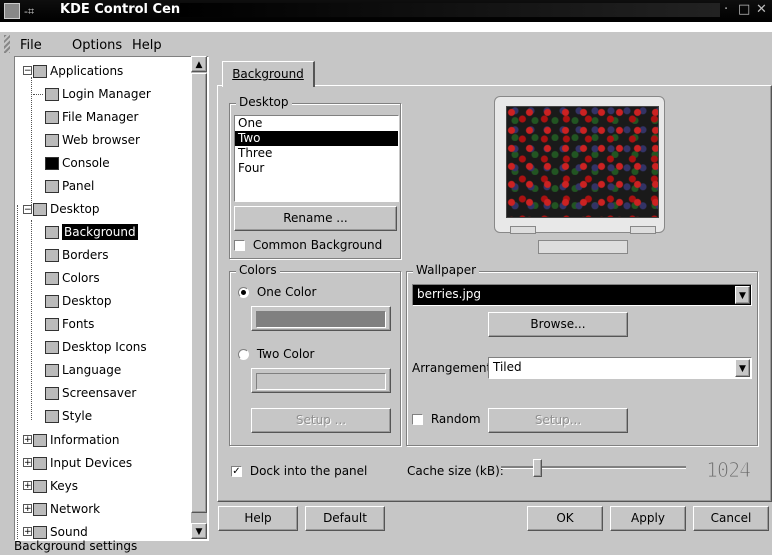  What do you see at coordinates (199, 531) in the screenshot?
I see `scroll-down-arrow-icon: ▼` at bounding box center [199, 531].